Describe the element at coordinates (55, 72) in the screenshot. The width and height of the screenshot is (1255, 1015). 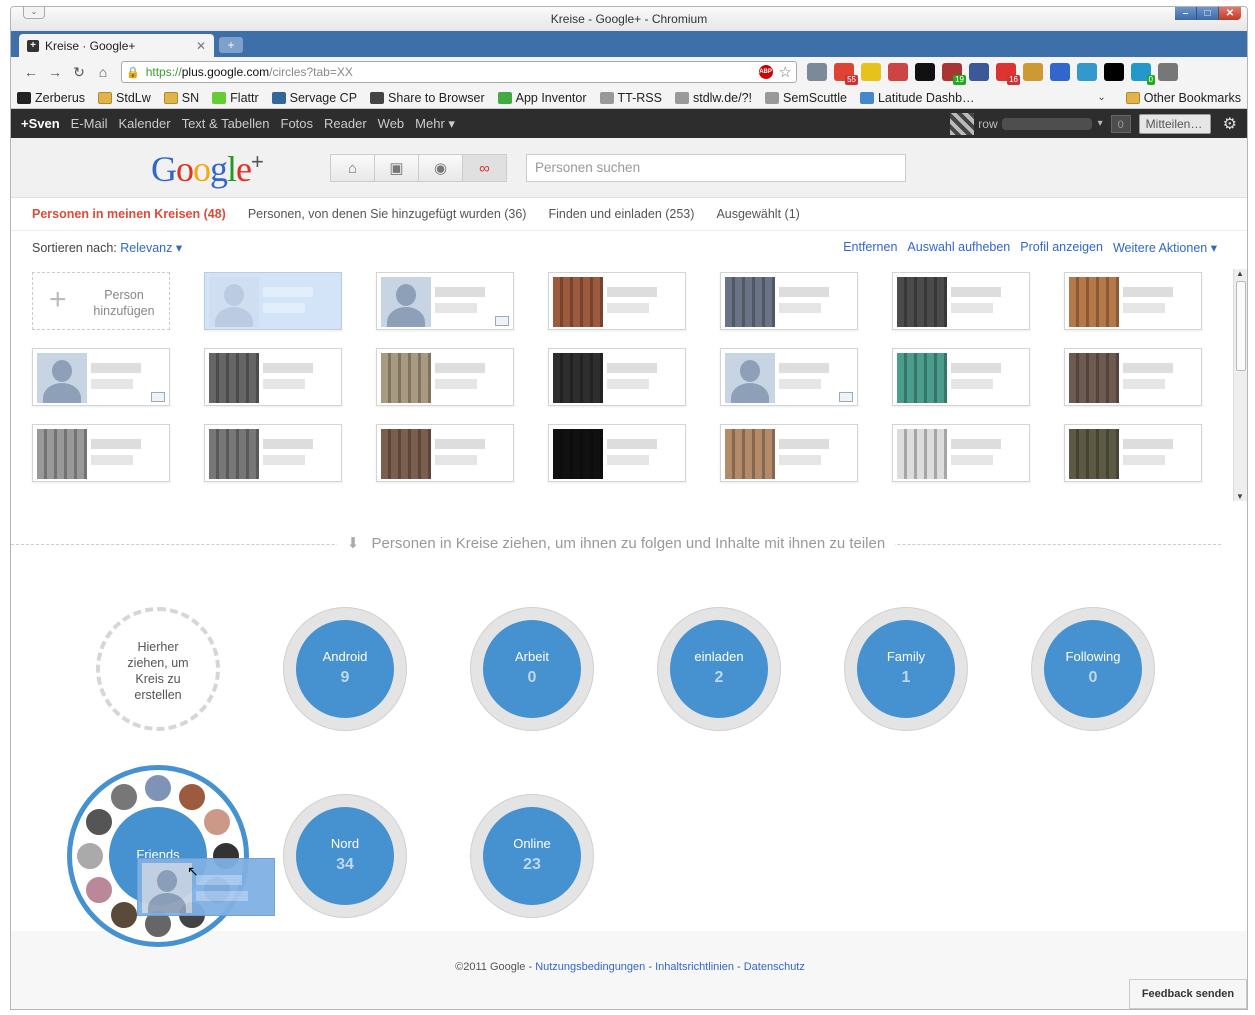
I see `forward-icon: →` at that location.